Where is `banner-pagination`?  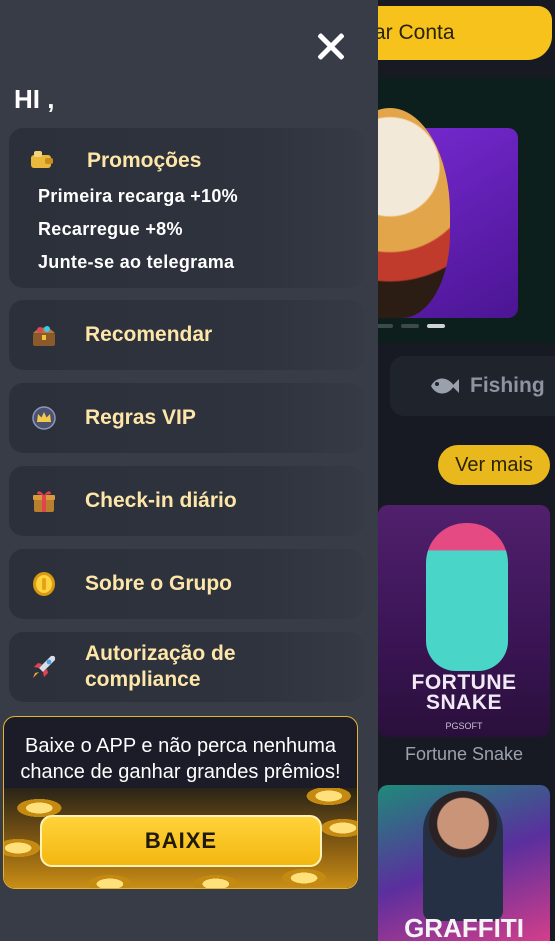
banner-pagination is located at coordinates (410, 326).